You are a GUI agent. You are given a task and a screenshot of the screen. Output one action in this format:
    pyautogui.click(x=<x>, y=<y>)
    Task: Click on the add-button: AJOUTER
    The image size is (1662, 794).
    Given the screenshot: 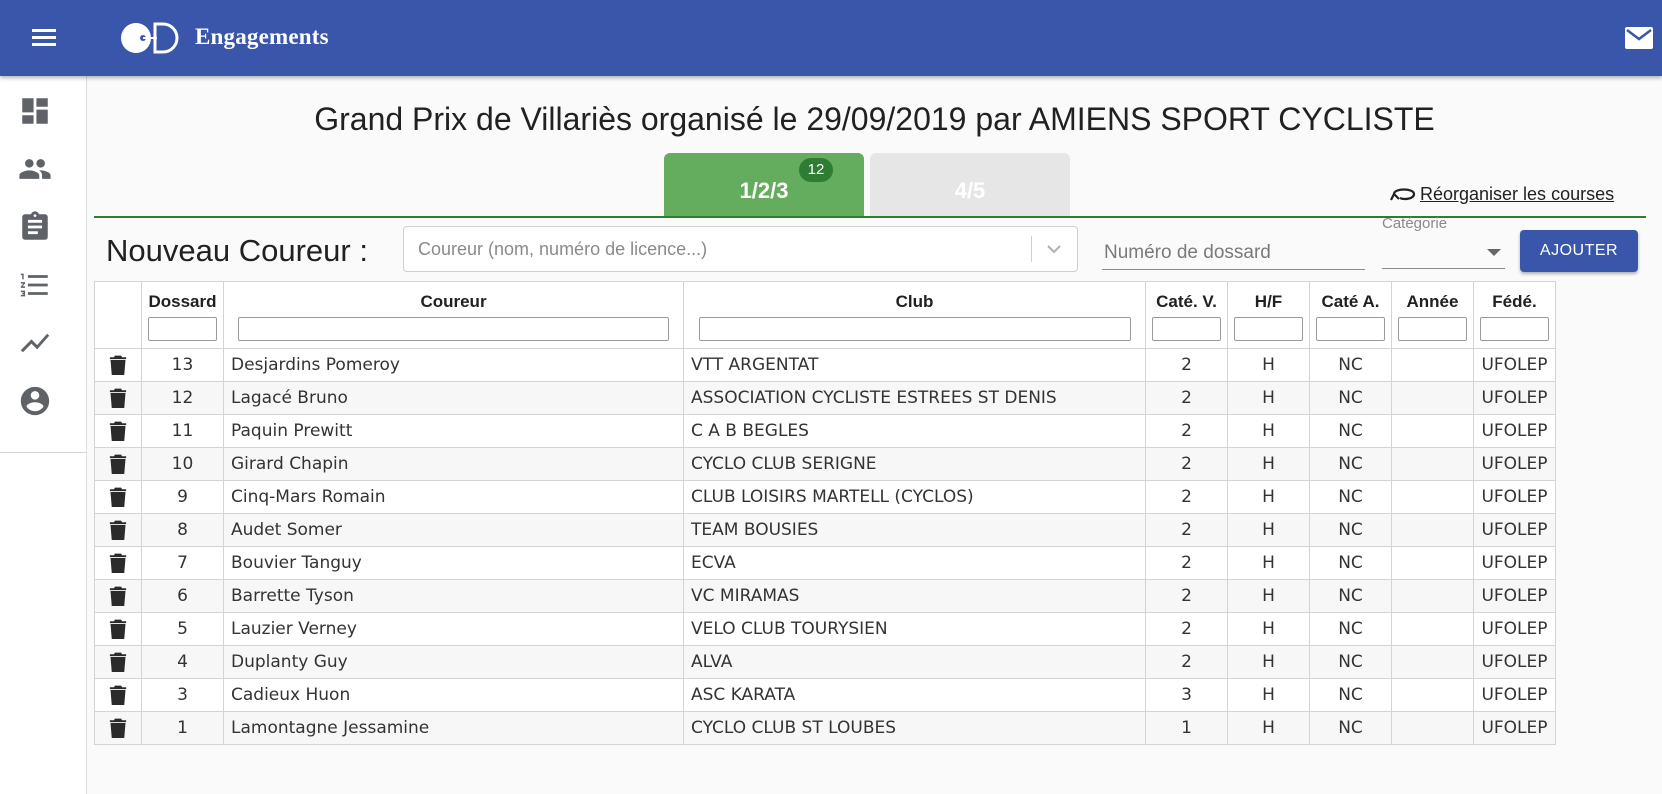 What is the action you would take?
    pyautogui.click(x=1579, y=251)
    